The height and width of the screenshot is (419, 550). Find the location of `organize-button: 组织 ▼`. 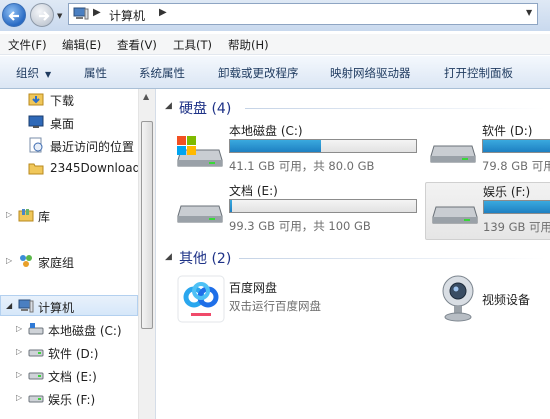

organize-button: 组织 ▼ is located at coordinates (33, 73).